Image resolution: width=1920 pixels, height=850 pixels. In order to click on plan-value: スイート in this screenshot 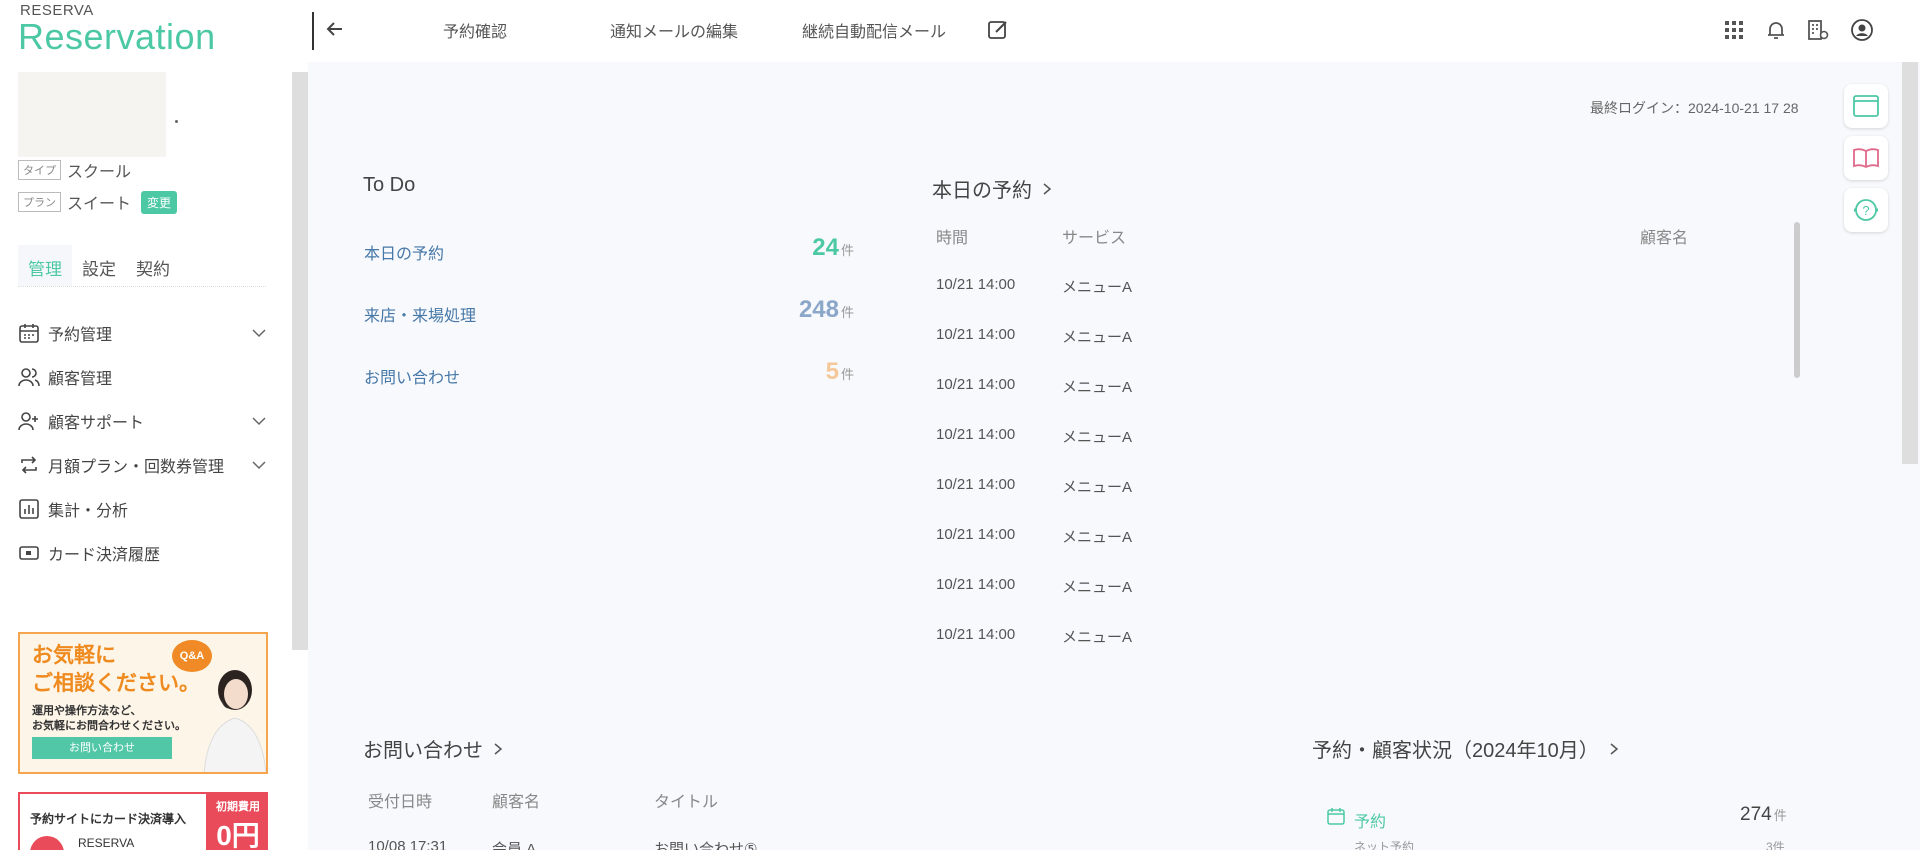, I will do `click(99, 204)`.